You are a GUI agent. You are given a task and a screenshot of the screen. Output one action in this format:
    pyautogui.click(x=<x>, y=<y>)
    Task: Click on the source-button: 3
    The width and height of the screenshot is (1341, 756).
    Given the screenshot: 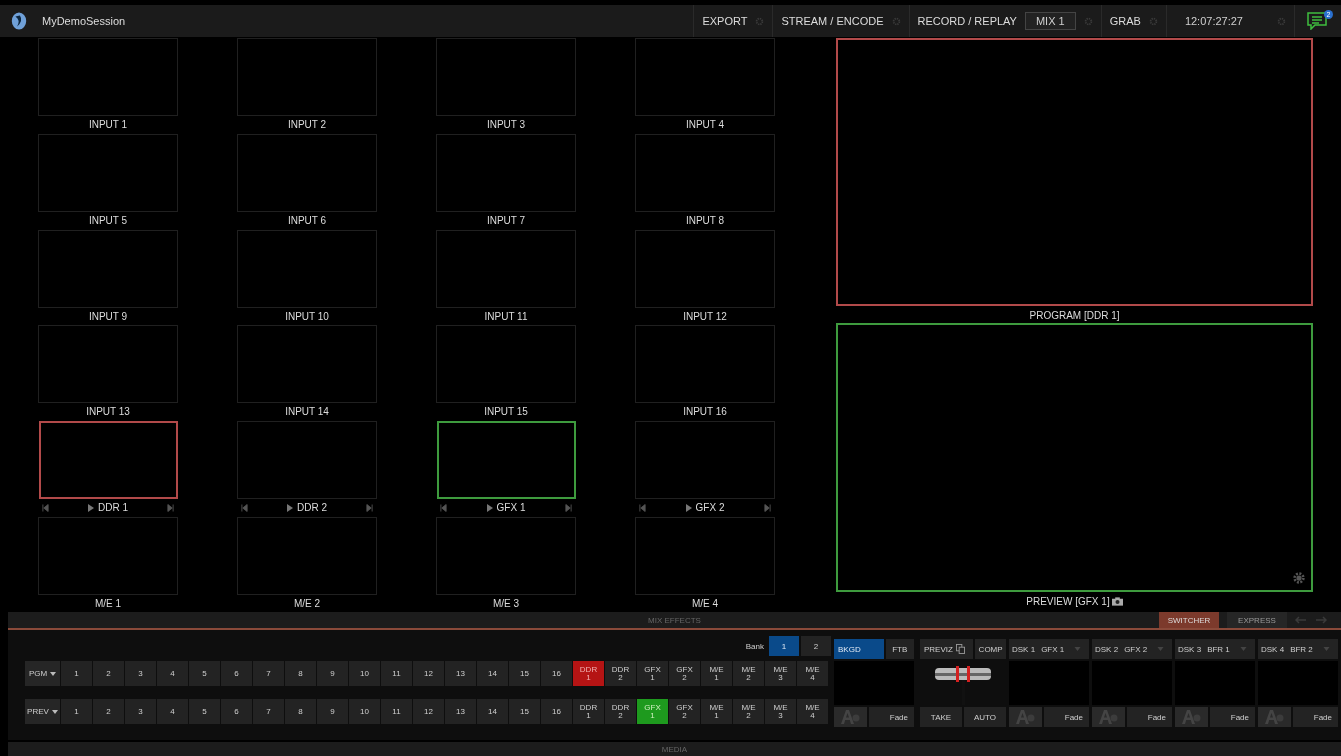 What is the action you would take?
    pyautogui.click(x=140, y=711)
    